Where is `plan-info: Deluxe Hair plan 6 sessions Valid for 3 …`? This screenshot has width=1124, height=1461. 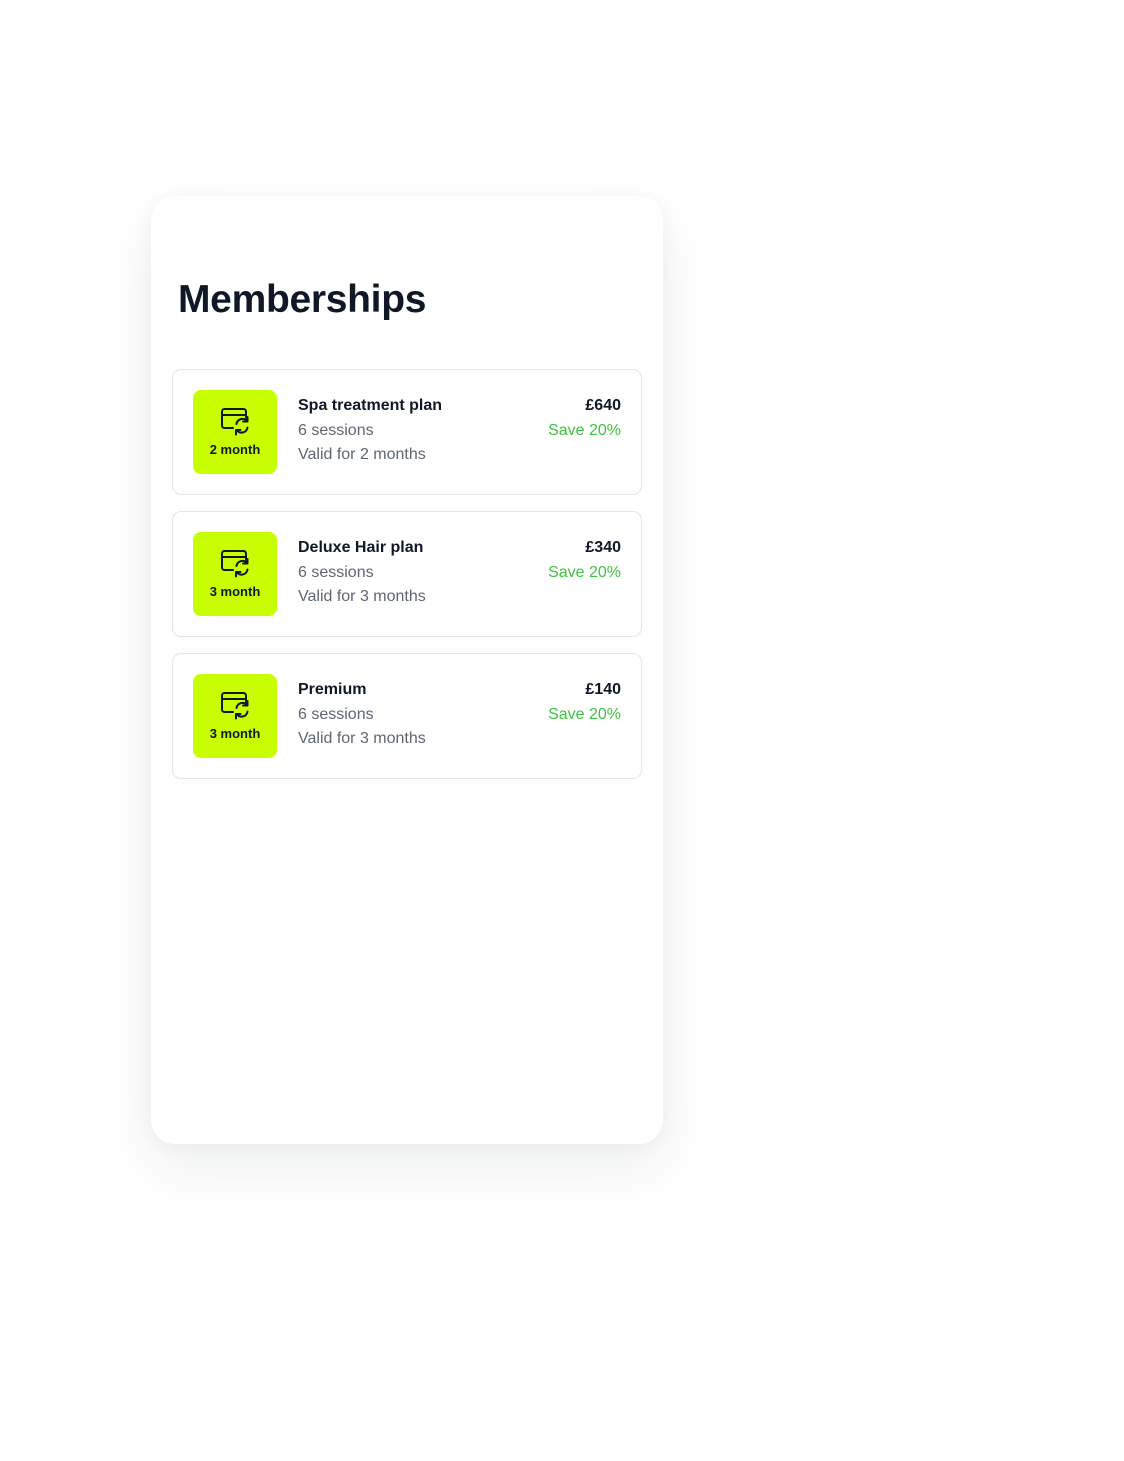
plan-info: Deluxe Hair plan 6 sessions Valid for 3 … is located at coordinates (362, 572).